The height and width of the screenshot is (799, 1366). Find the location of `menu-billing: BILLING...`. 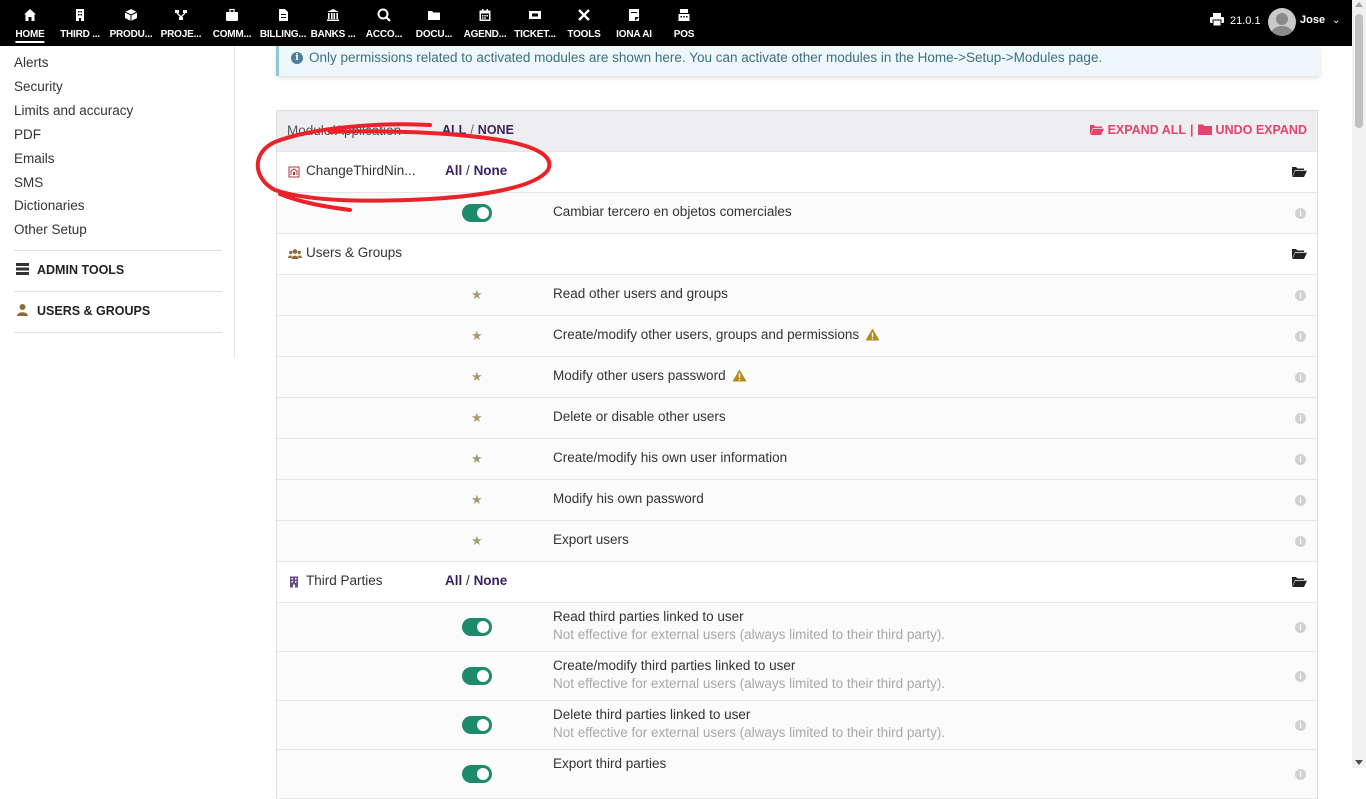

menu-billing: BILLING... is located at coordinates (283, 23).